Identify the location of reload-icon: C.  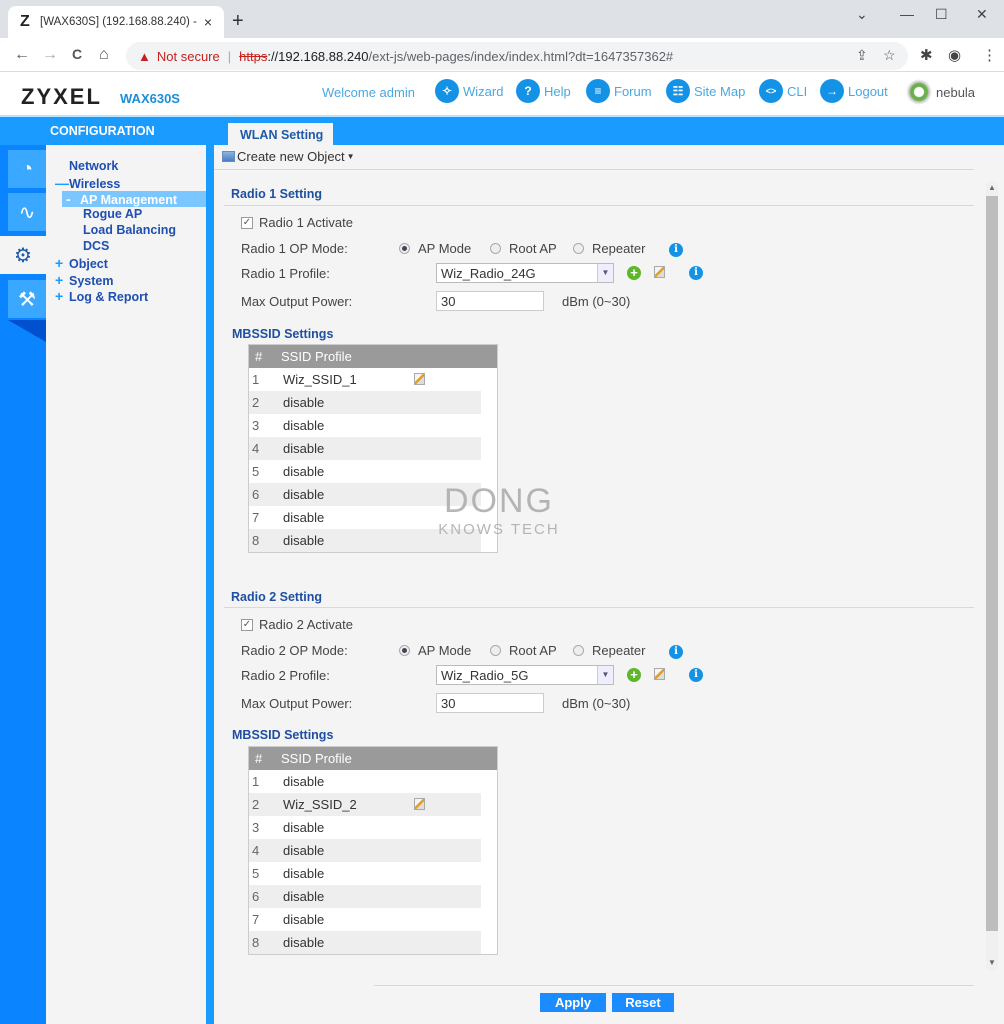
(77, 54).